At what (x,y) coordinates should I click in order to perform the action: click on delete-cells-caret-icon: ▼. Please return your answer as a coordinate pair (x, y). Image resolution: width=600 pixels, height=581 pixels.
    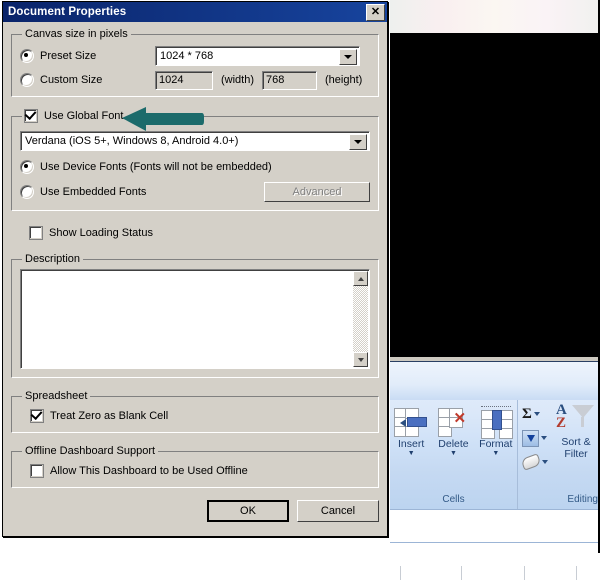
    Looking at the image, I should click on (453, 454).